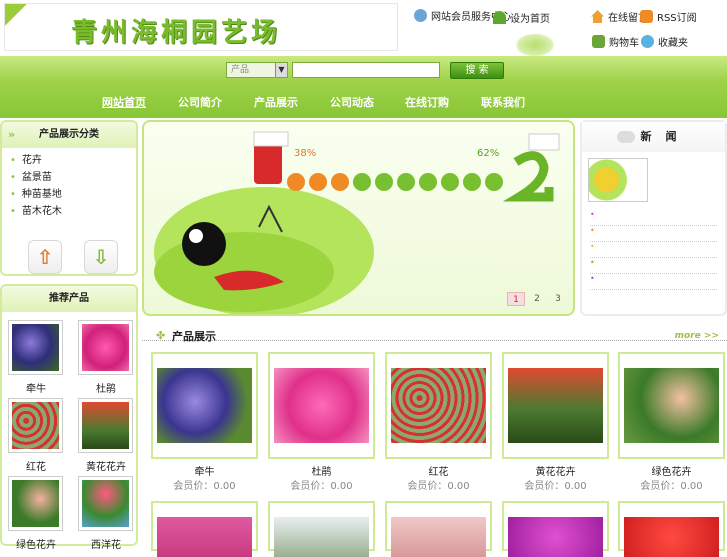 This screenshot has width=727, height=557. I want to click on cart-link: 购物车, so click(615, 41).